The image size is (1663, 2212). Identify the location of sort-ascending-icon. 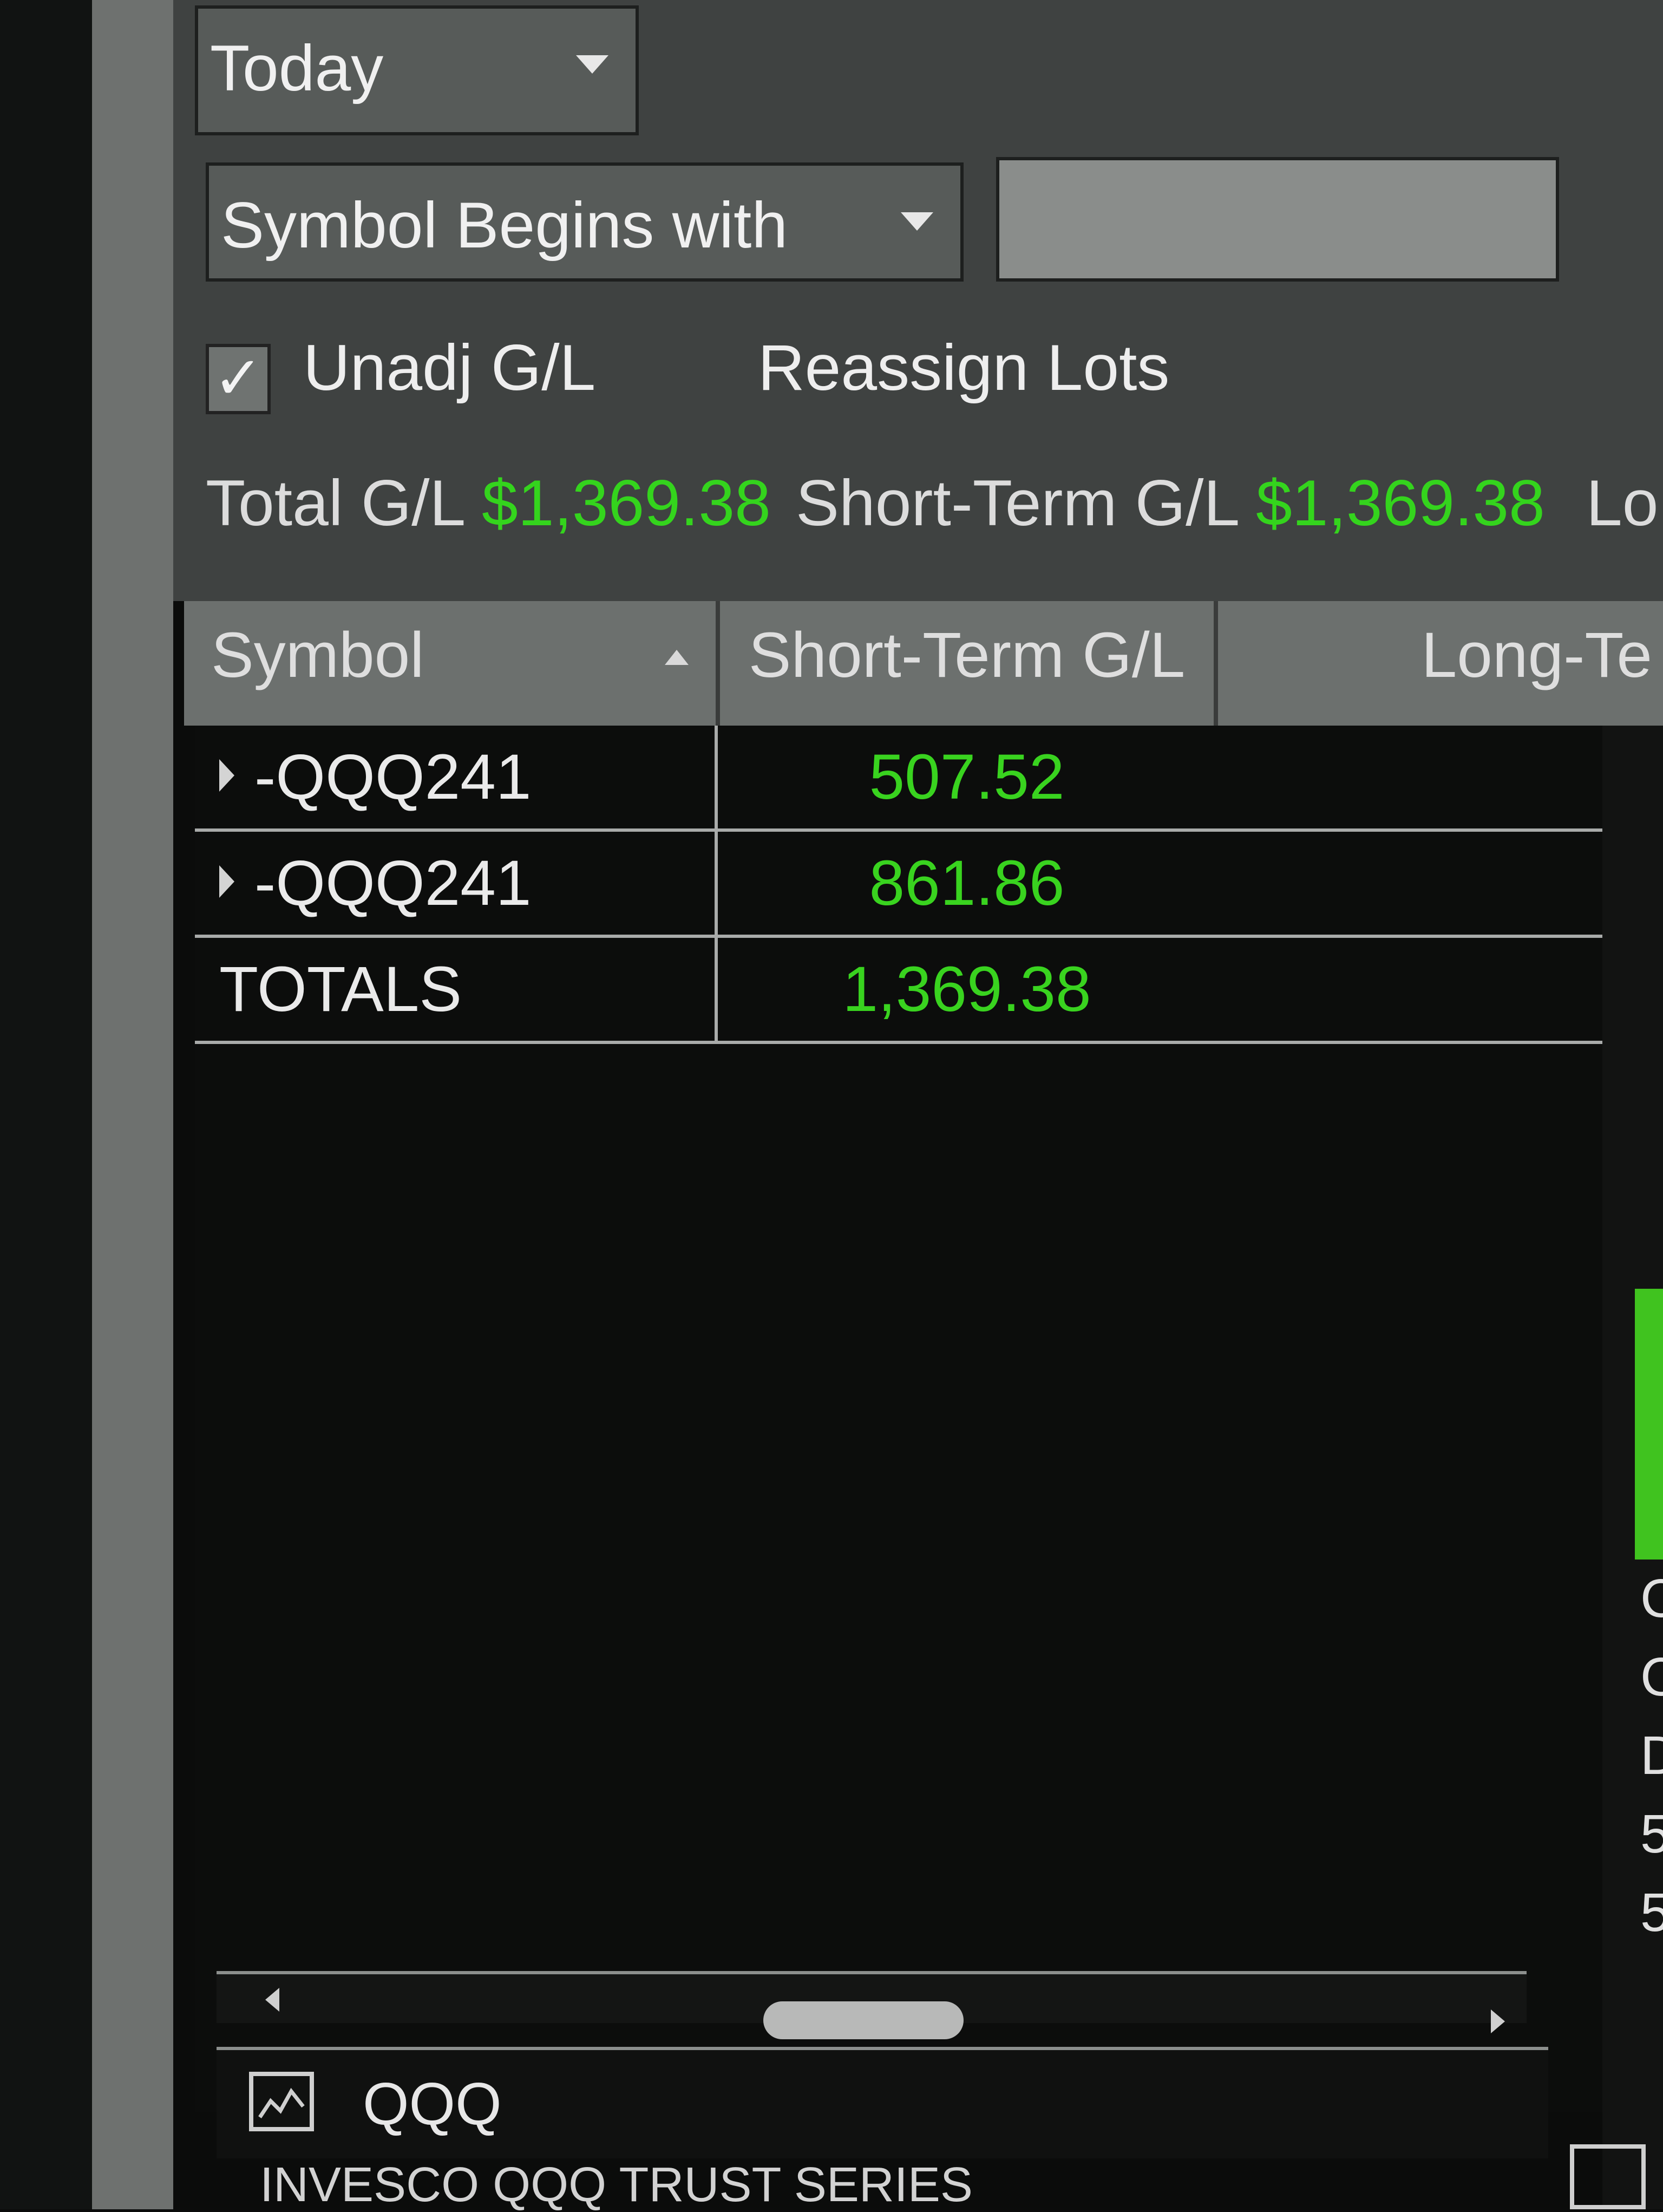
(677, 657).